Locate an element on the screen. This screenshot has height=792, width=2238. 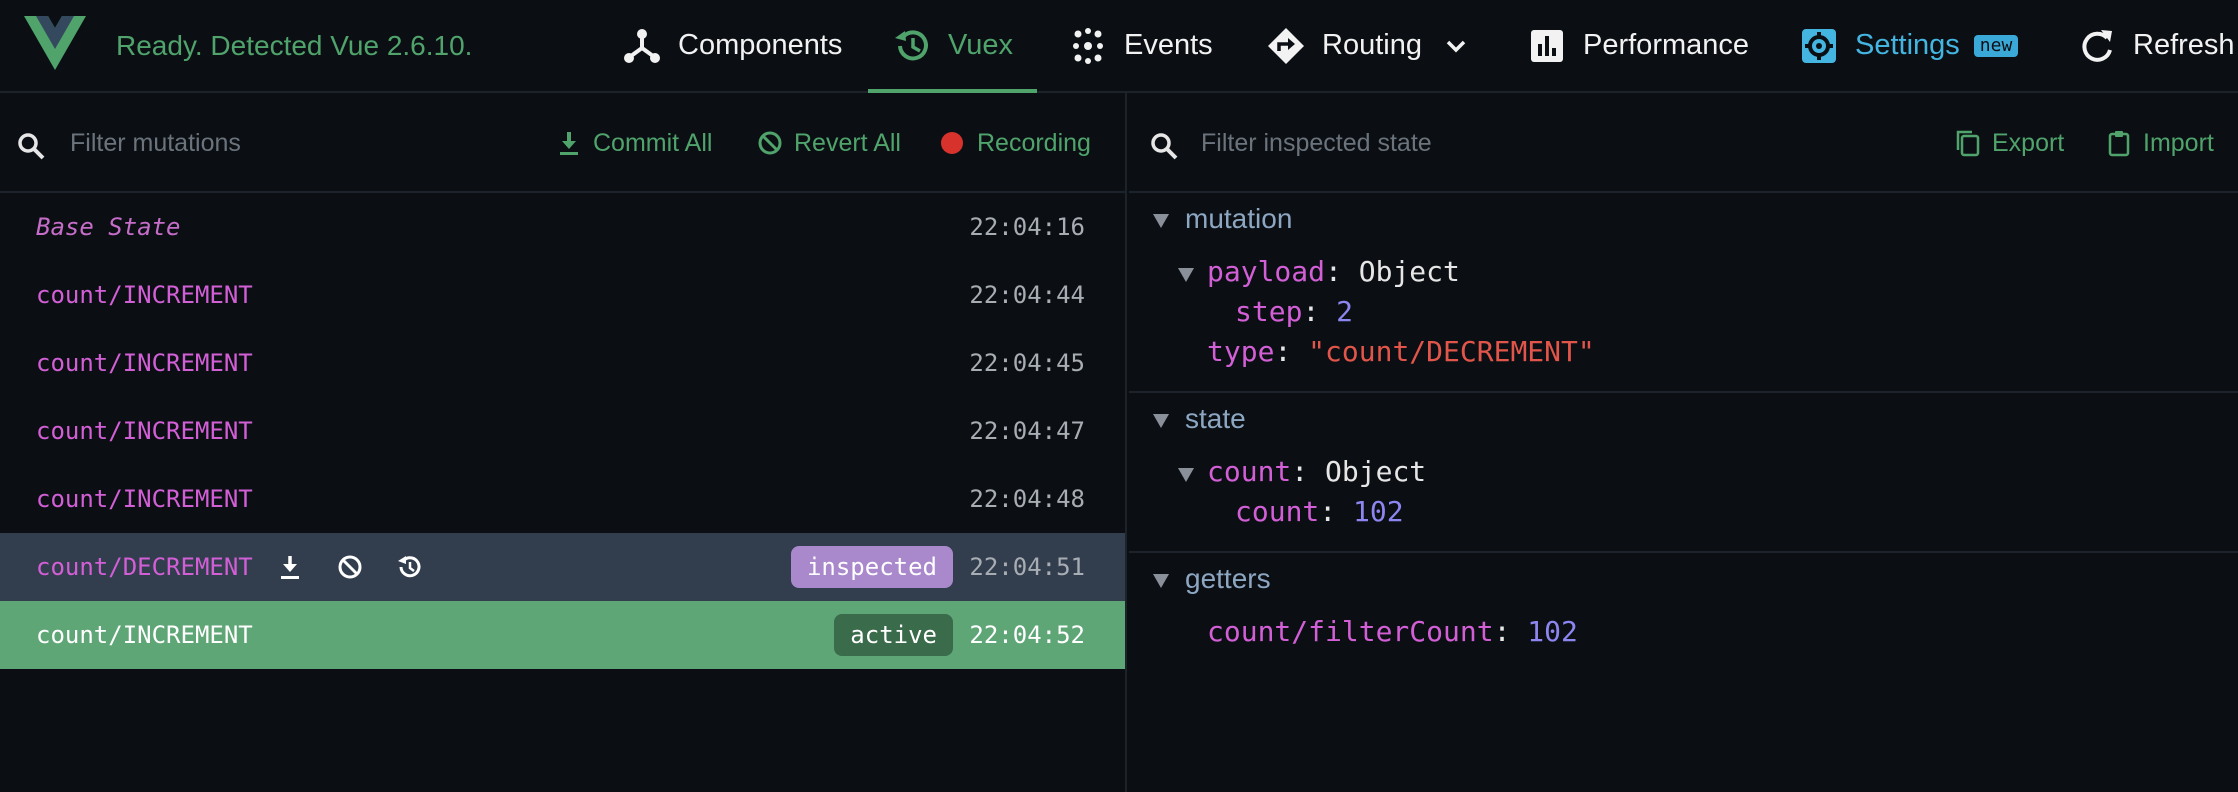
recording-label: Recording is located at coordinates (1034, 142).